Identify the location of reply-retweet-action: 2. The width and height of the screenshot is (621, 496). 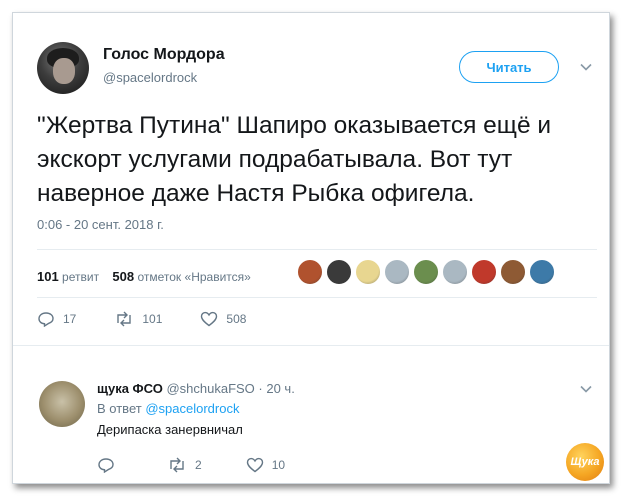
(184, 465).